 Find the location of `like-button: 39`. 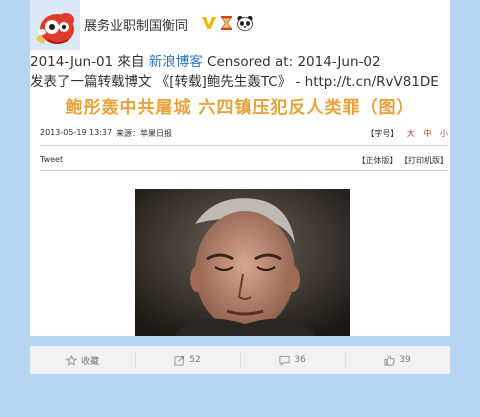

like-button: 39 is located at coordinates (397, 360).